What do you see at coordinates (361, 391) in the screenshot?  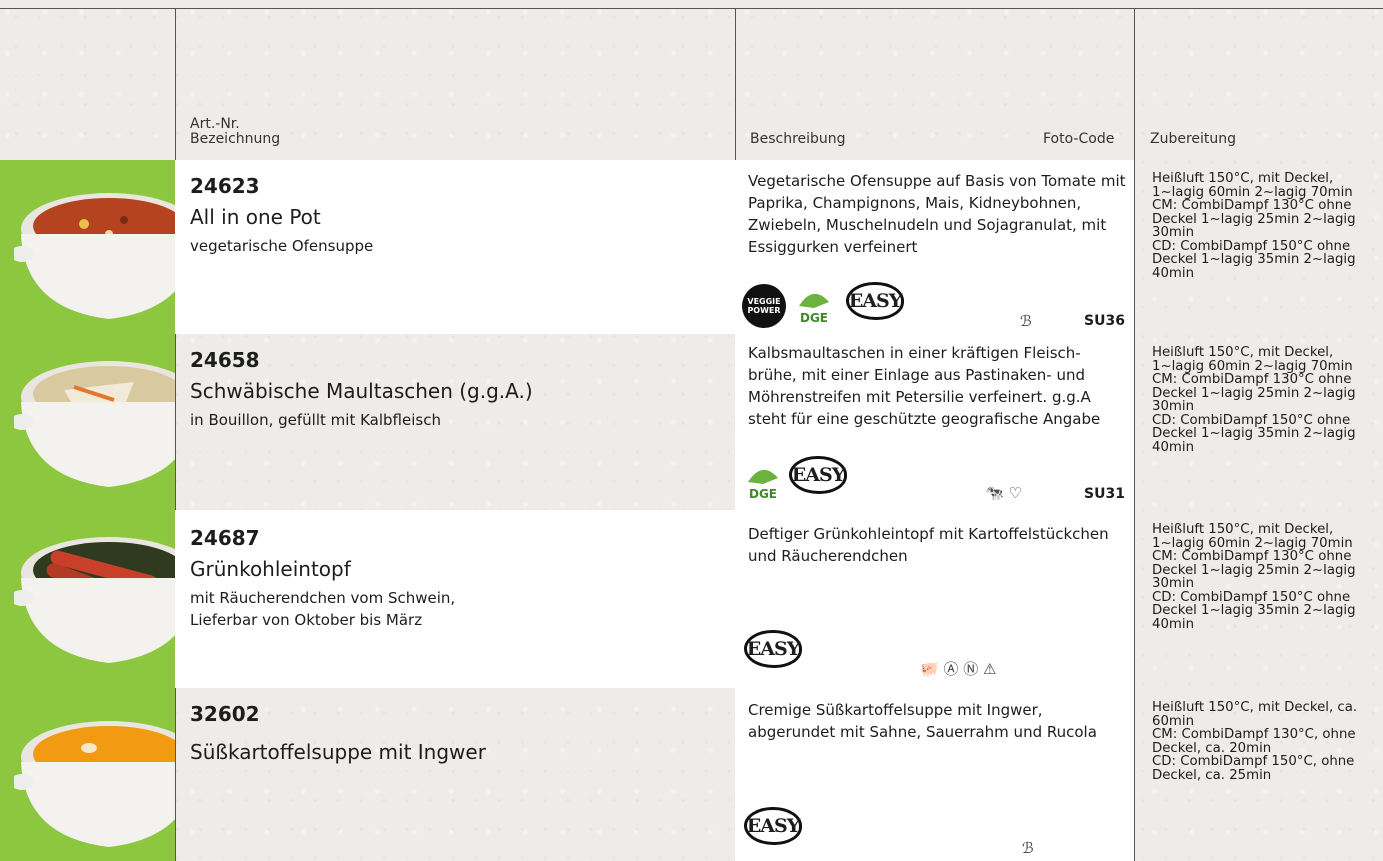 I see `product-name: Schwäbische Maultaschen (g.g.A.)` at bounding box center [361, 391].